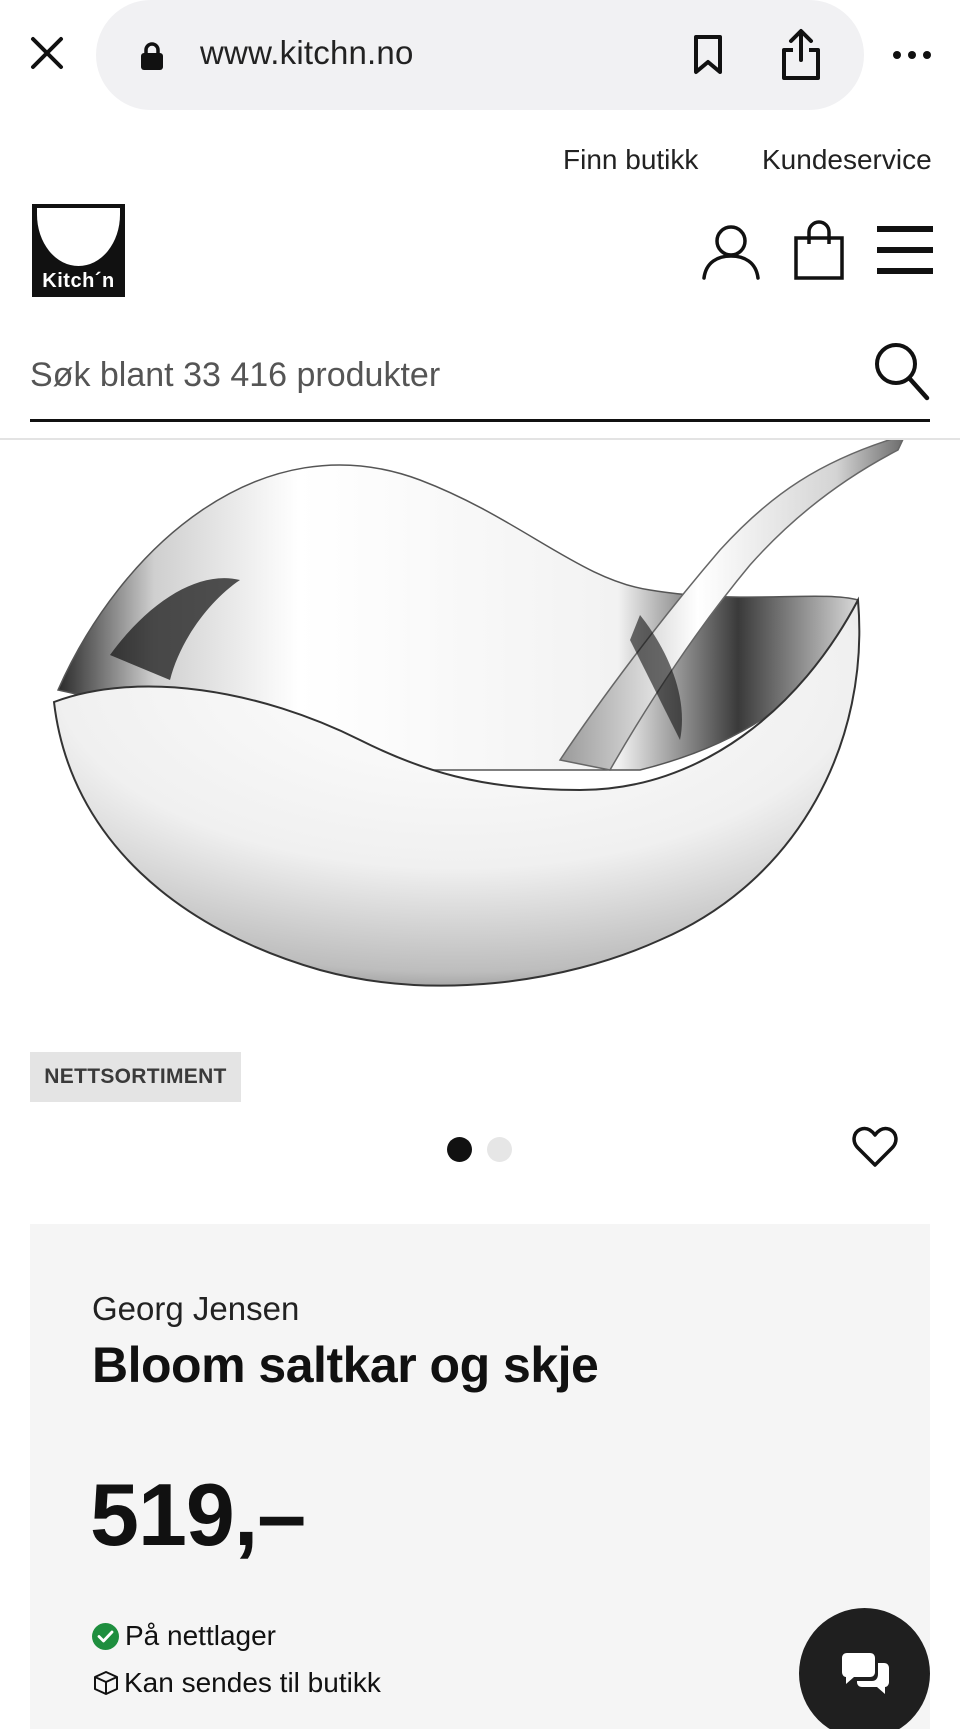 The width and height of the screenshot is (960, 1729). What do you see at coordinates (875, 1147) in the screenshot?
I see `favorite-heart-icon` at bounding box center [875, 1147].